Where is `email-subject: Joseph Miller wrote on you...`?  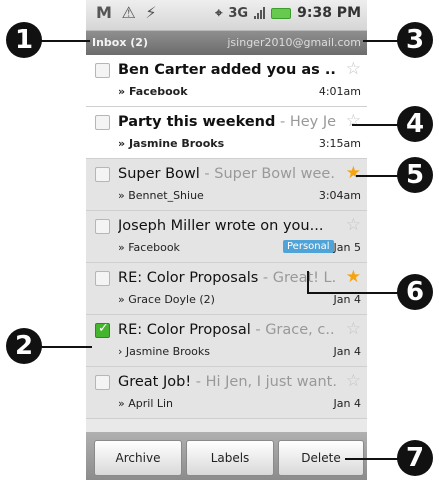
email-subject: Joseph Miller wrote on you... is located at coordinates (221, 226).